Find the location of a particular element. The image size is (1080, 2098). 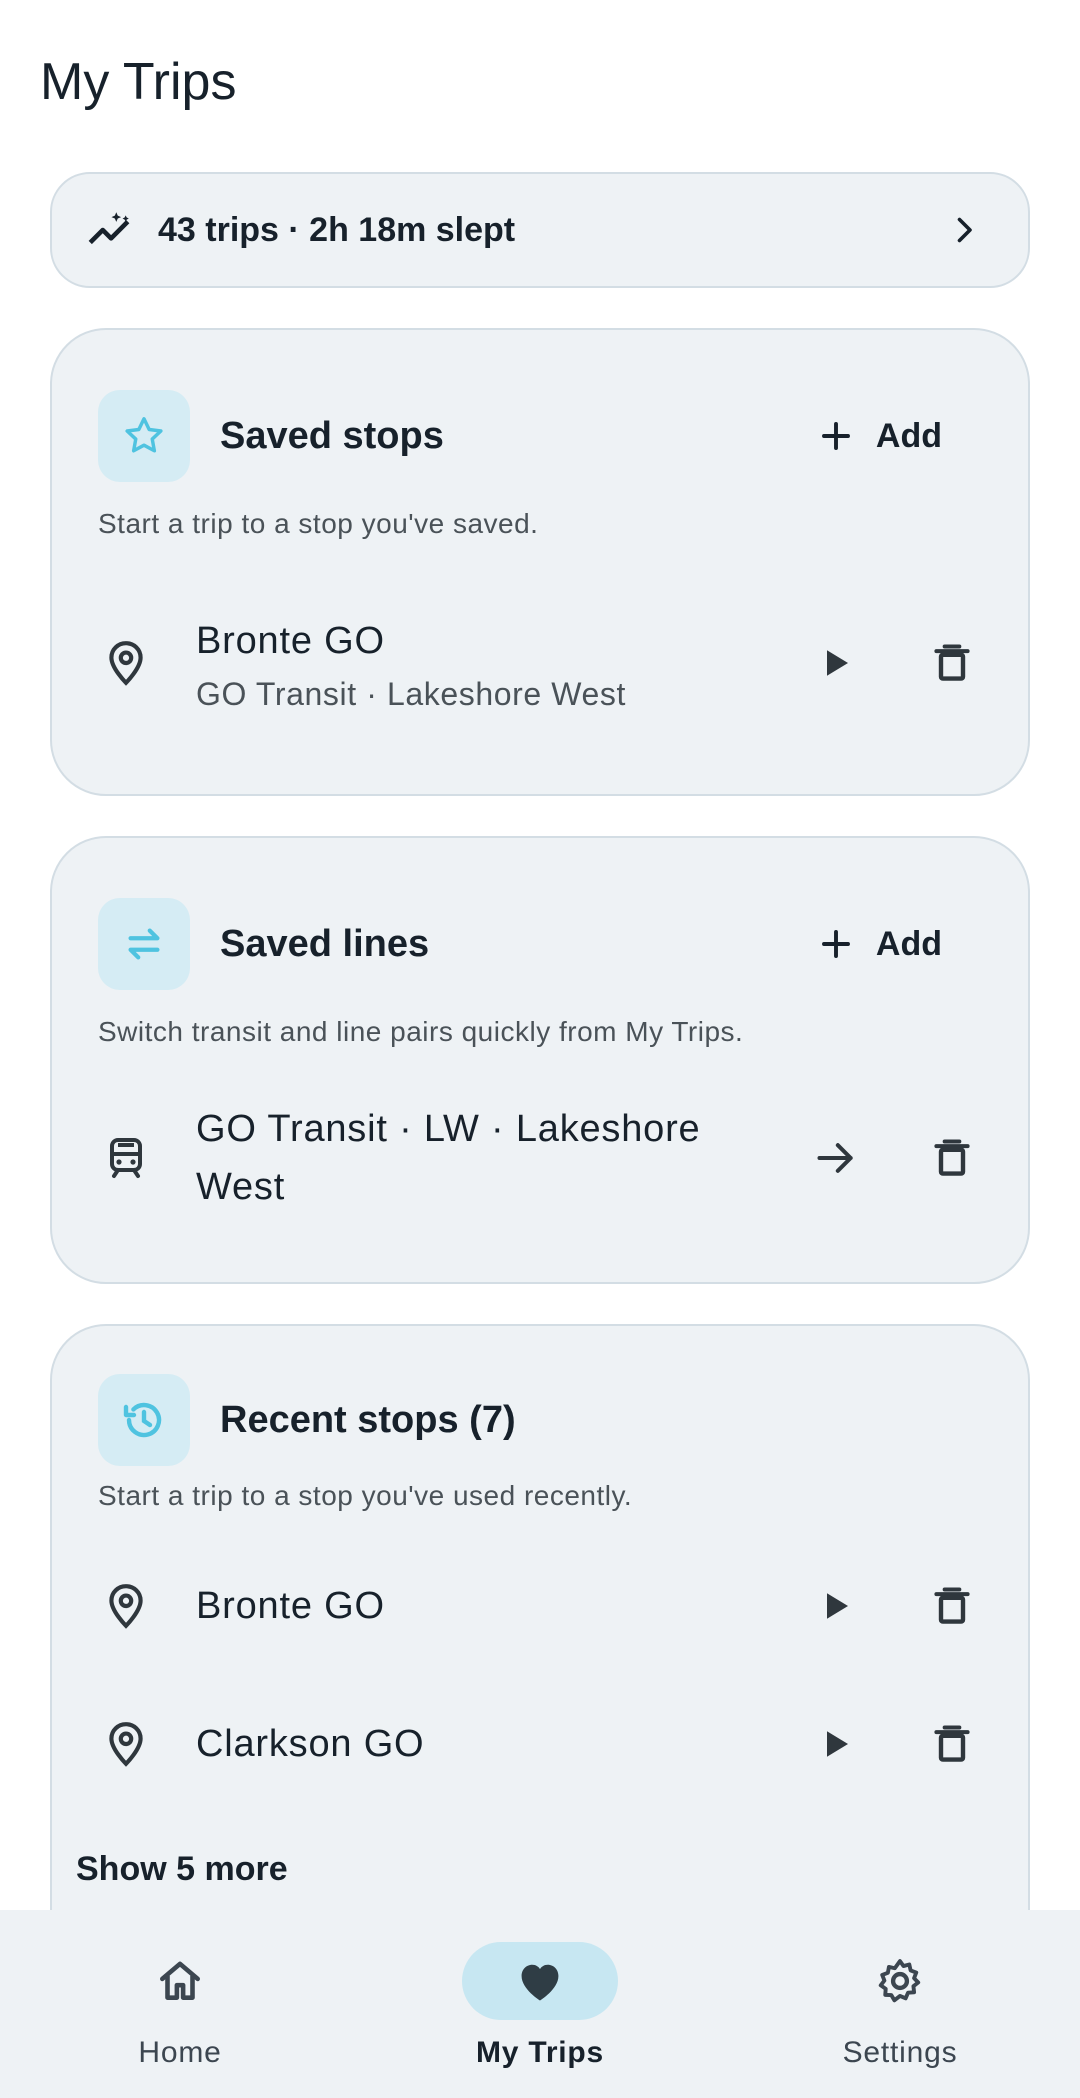

saved-stops-title: Saved stops is located at coordinates (332, 435).